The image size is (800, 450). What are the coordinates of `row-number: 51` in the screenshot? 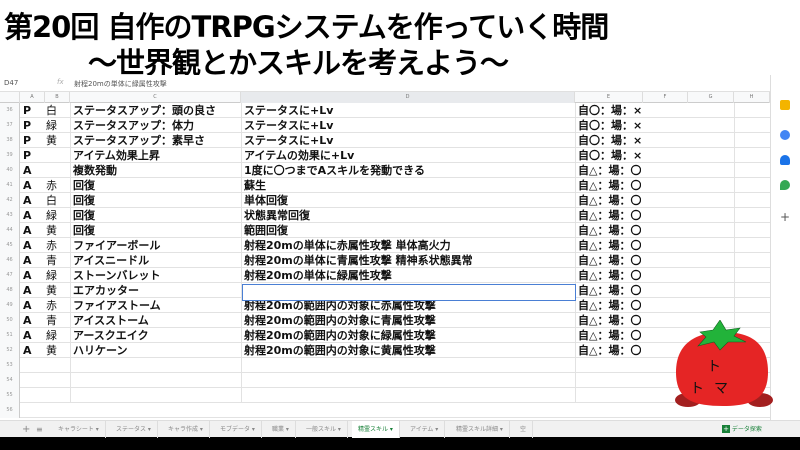 It's located at (10, 335).